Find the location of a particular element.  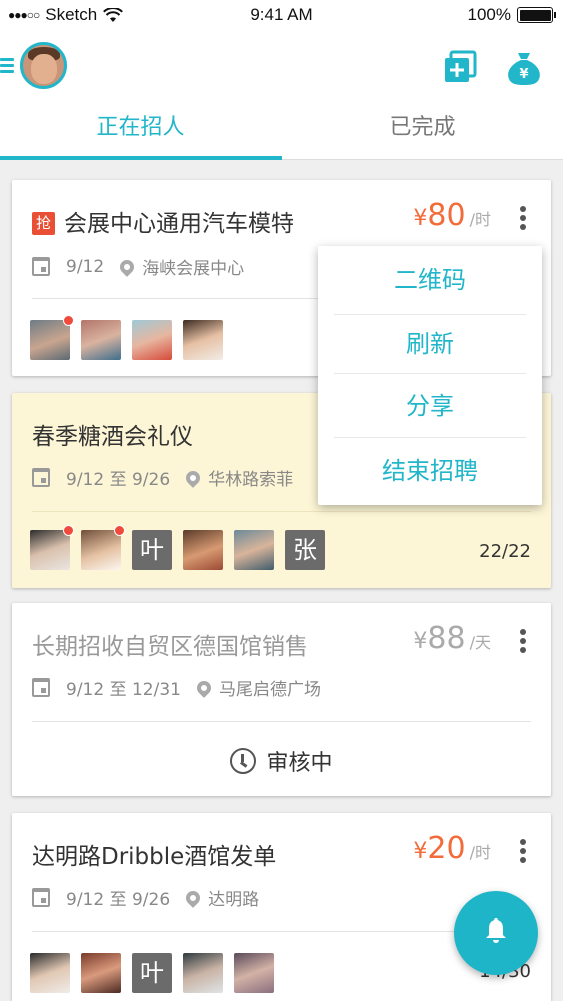

job-title: 会展中心通用汽车模特 is located at coordinates (179, 224).